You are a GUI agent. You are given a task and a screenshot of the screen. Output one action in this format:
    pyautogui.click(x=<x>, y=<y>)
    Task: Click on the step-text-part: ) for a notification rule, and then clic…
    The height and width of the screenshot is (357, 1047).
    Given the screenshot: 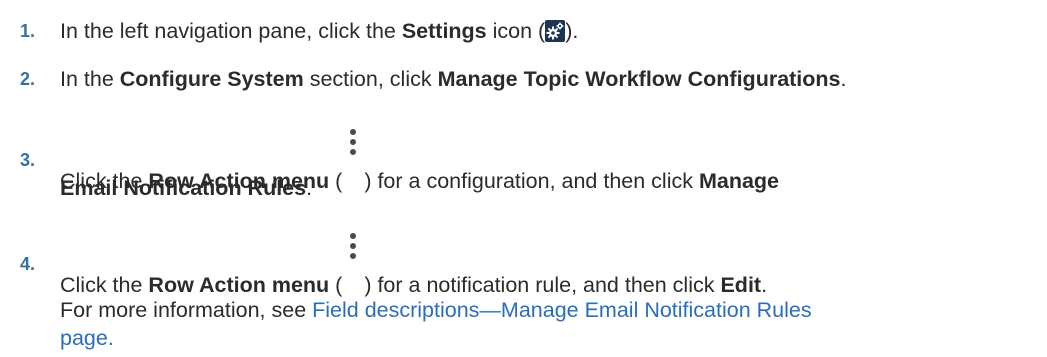 What is the action you would take?
    pyautogui.click(x=542, y=285)
    